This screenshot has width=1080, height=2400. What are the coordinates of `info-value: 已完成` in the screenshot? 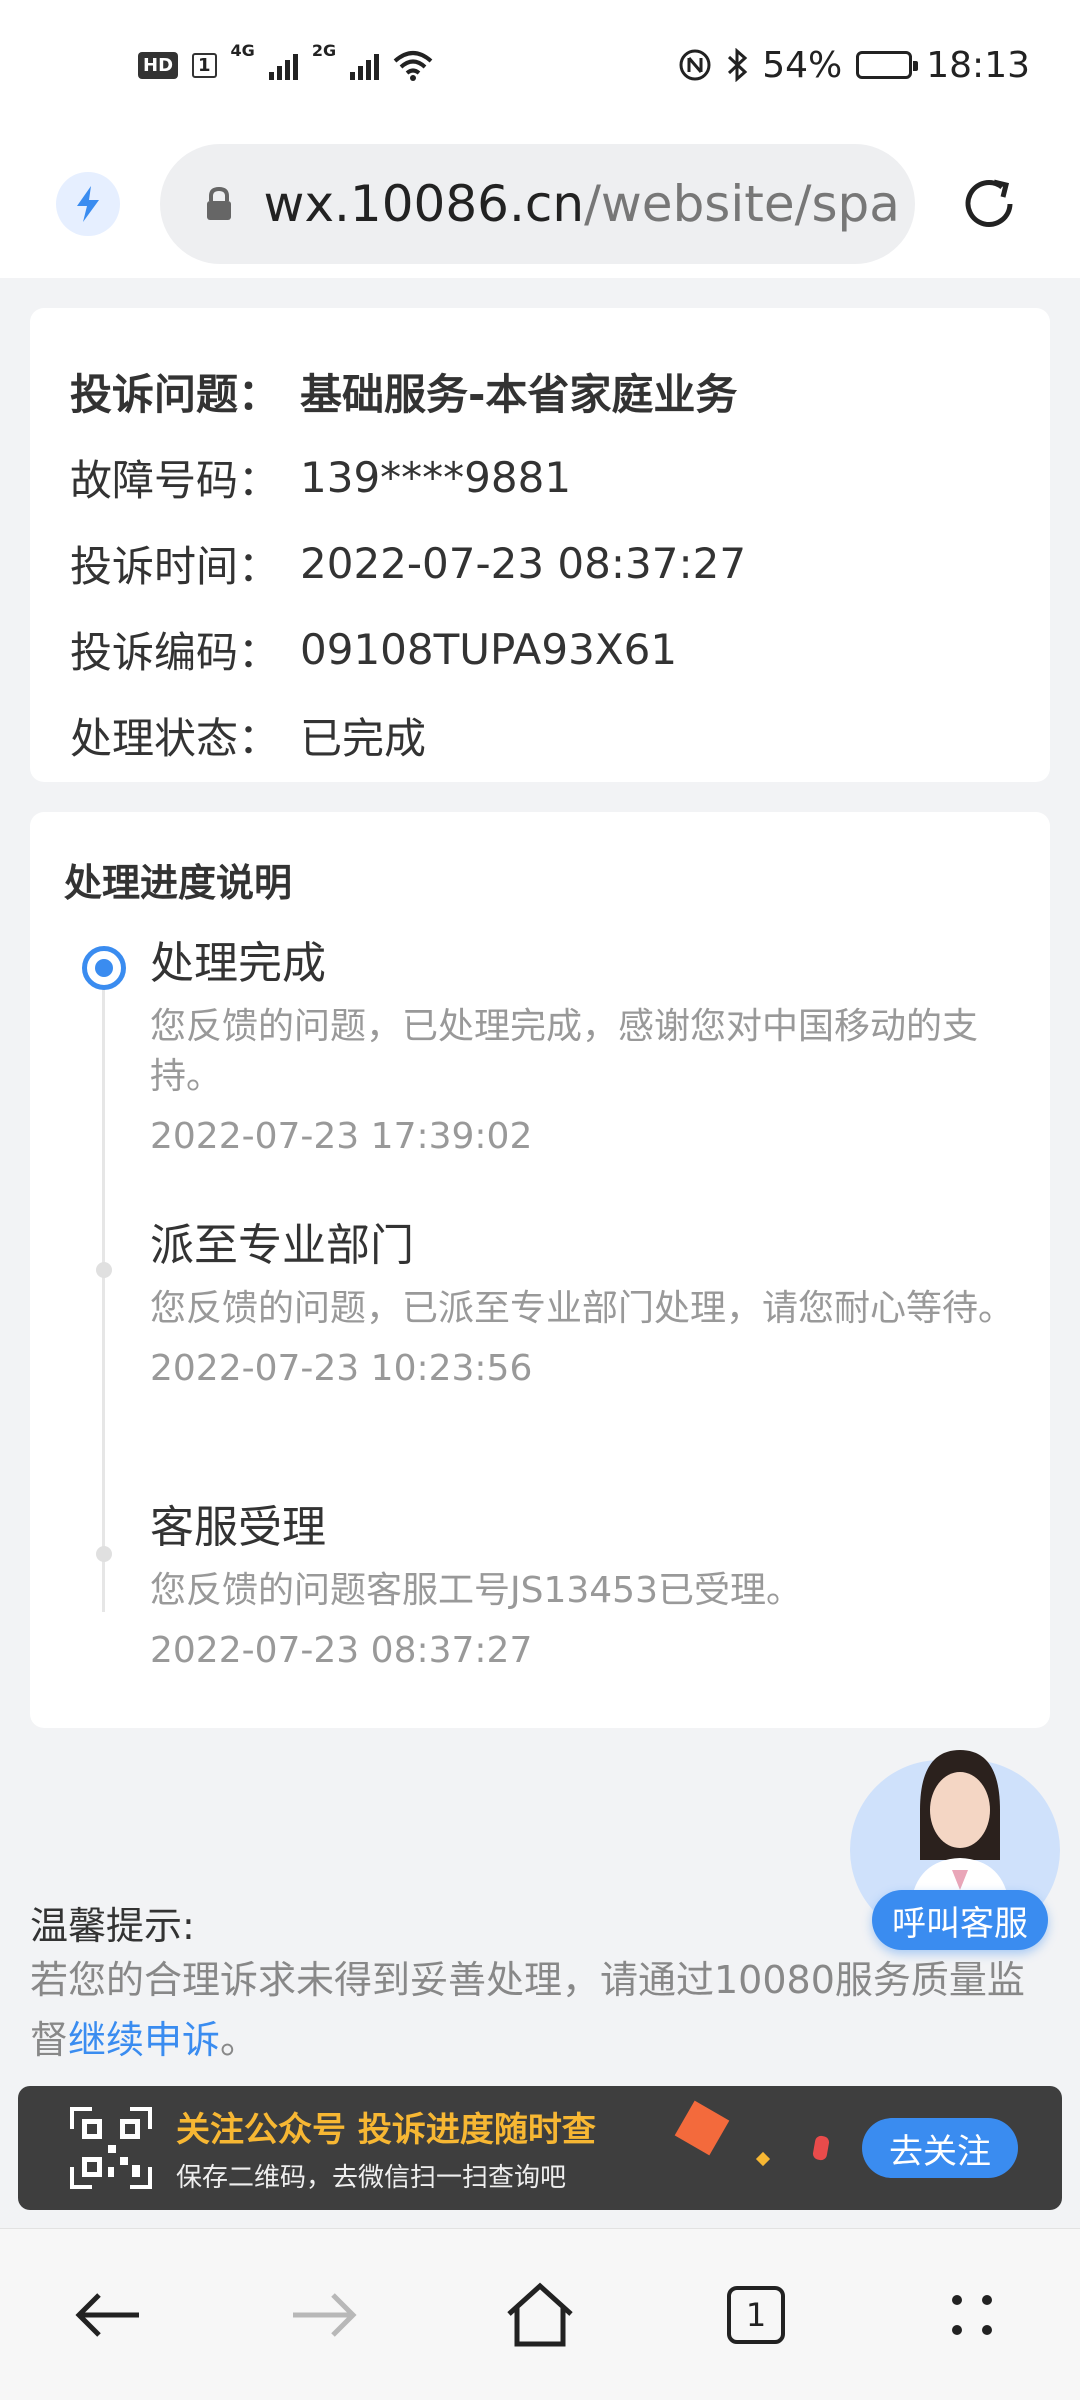 It's located at (363, 738).